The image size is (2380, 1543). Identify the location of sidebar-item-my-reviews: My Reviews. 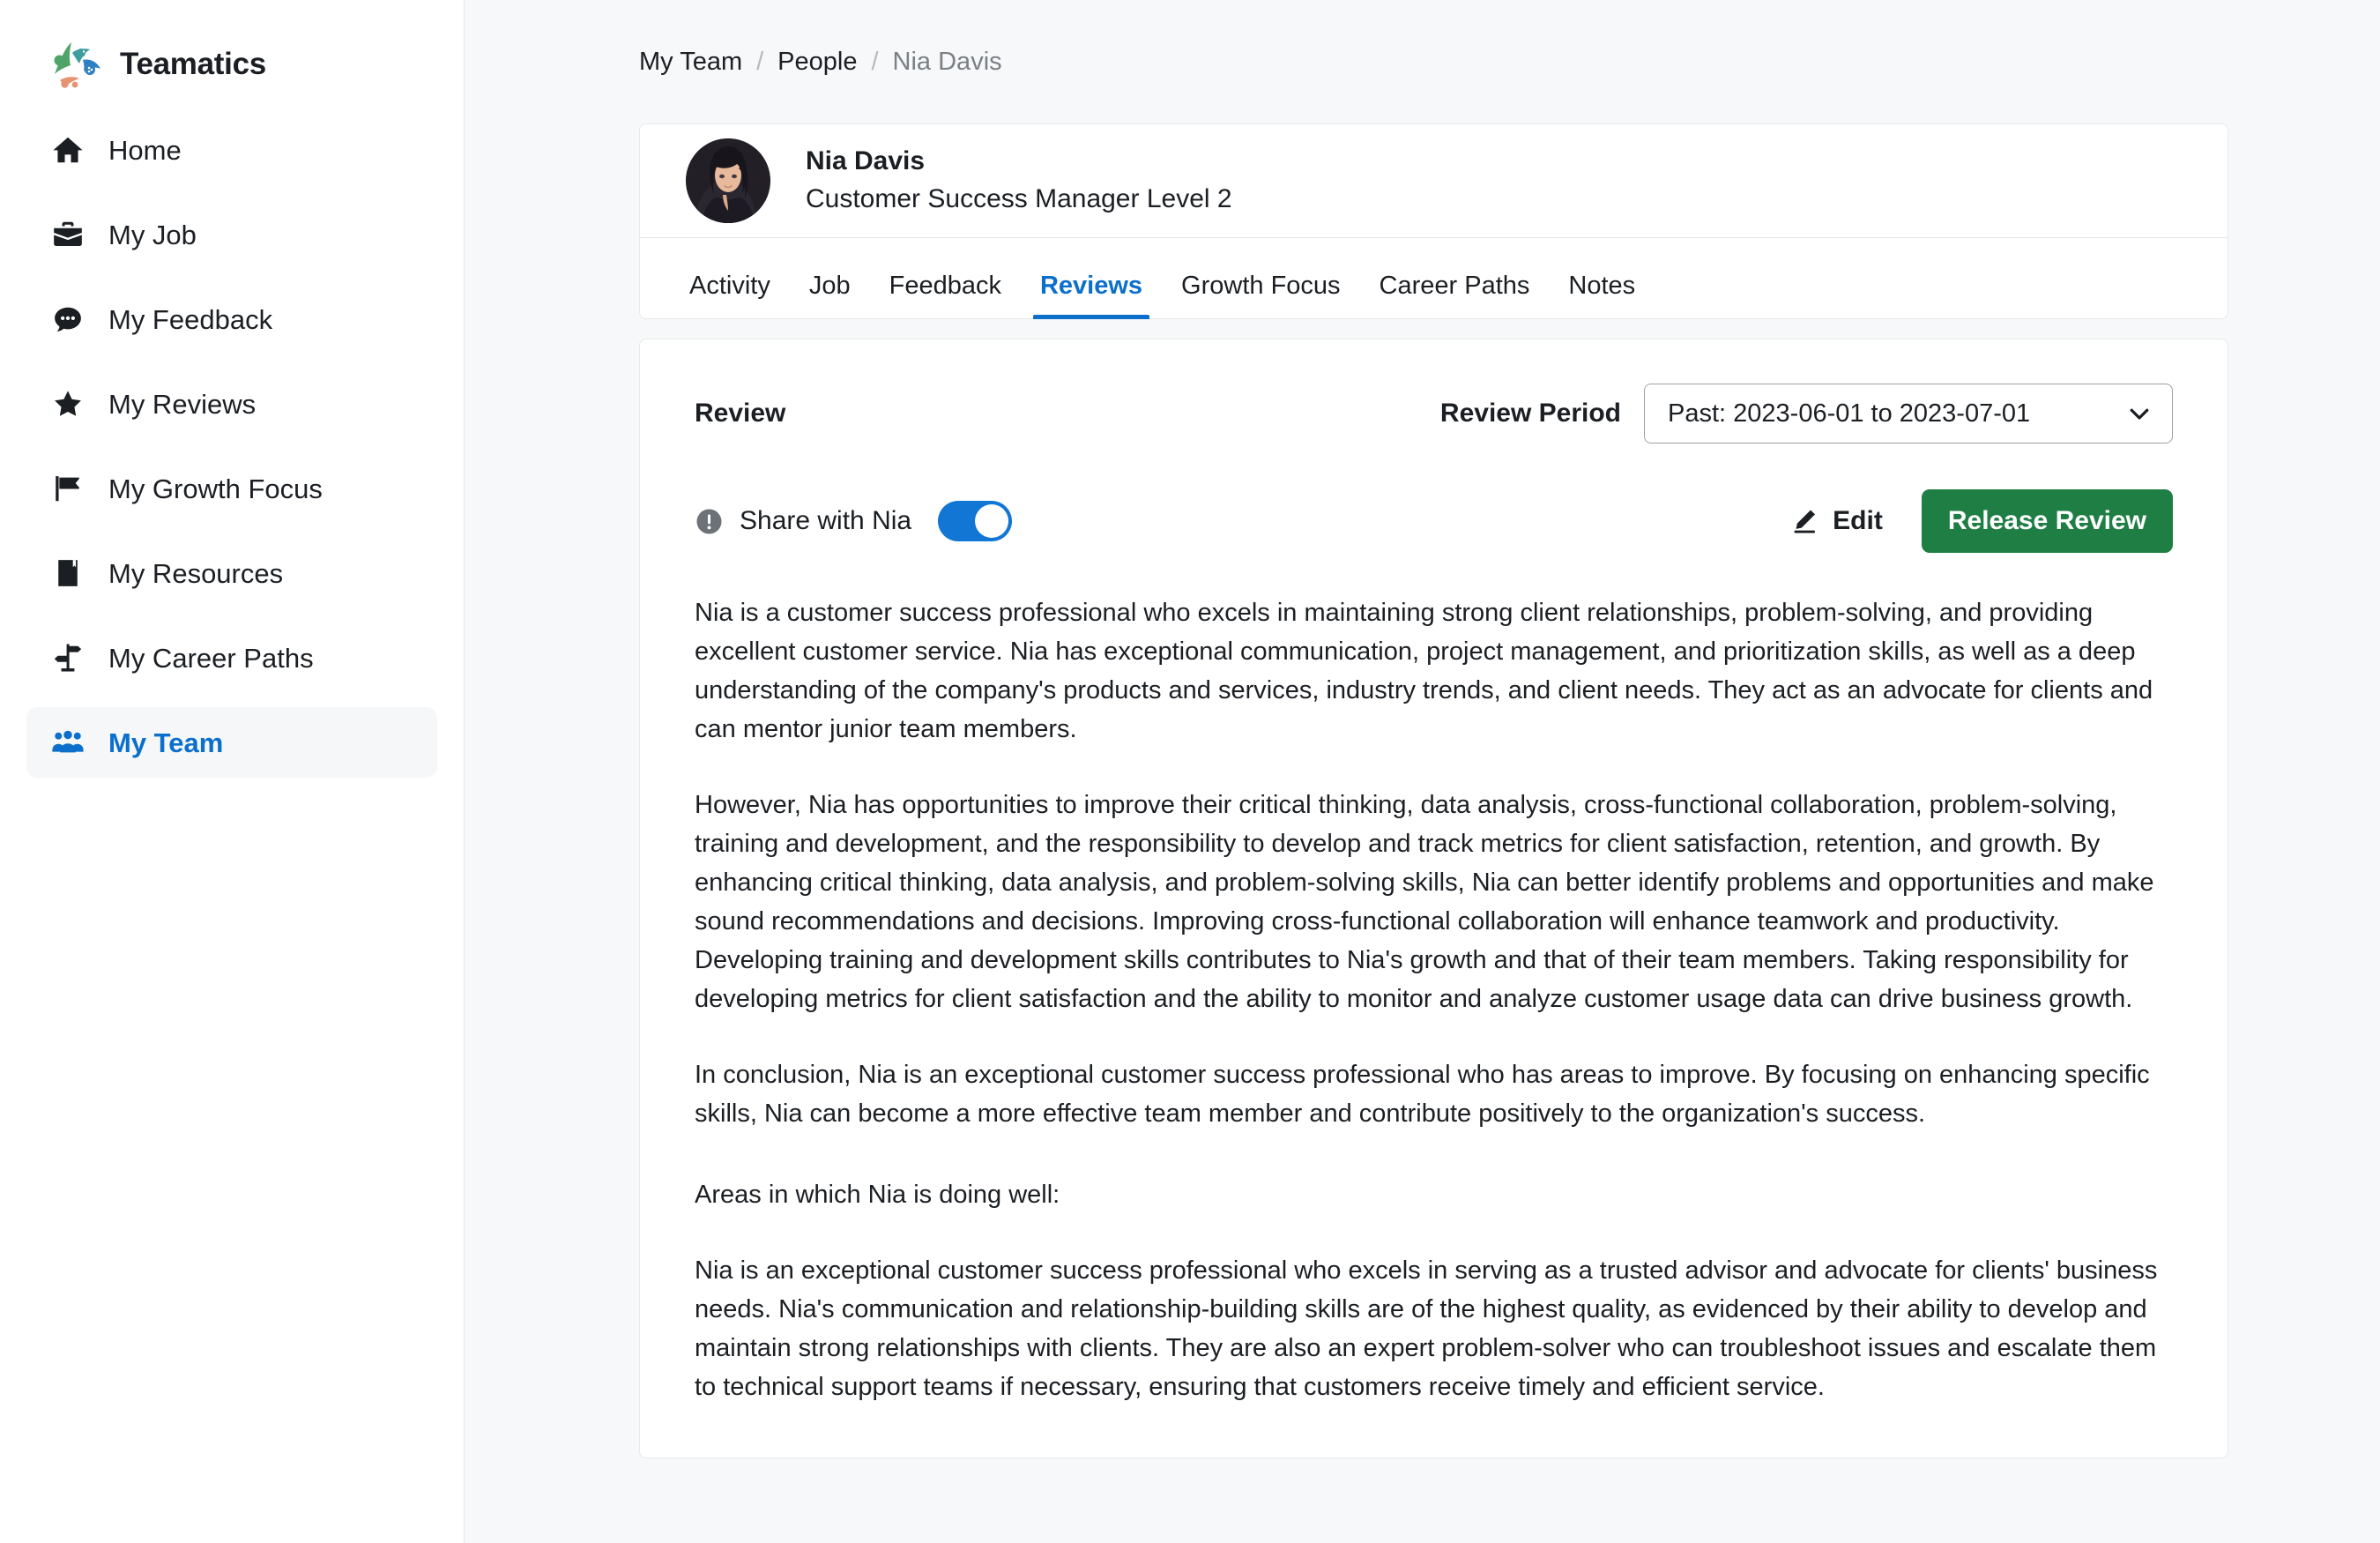
(231, 404).